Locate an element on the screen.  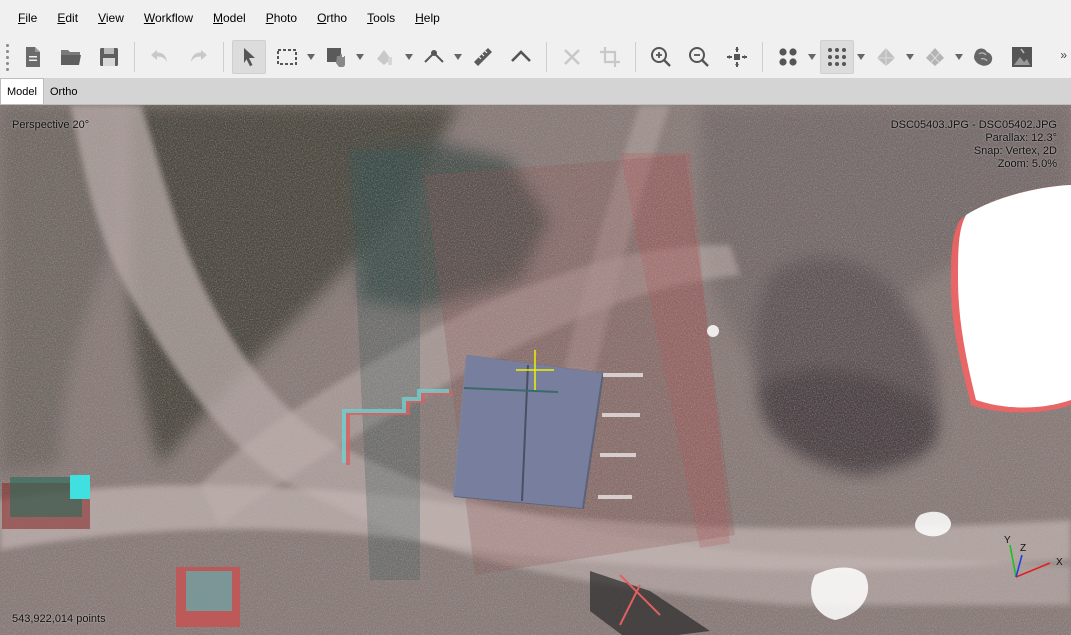
new-icon is located at coordinates (33, 57).